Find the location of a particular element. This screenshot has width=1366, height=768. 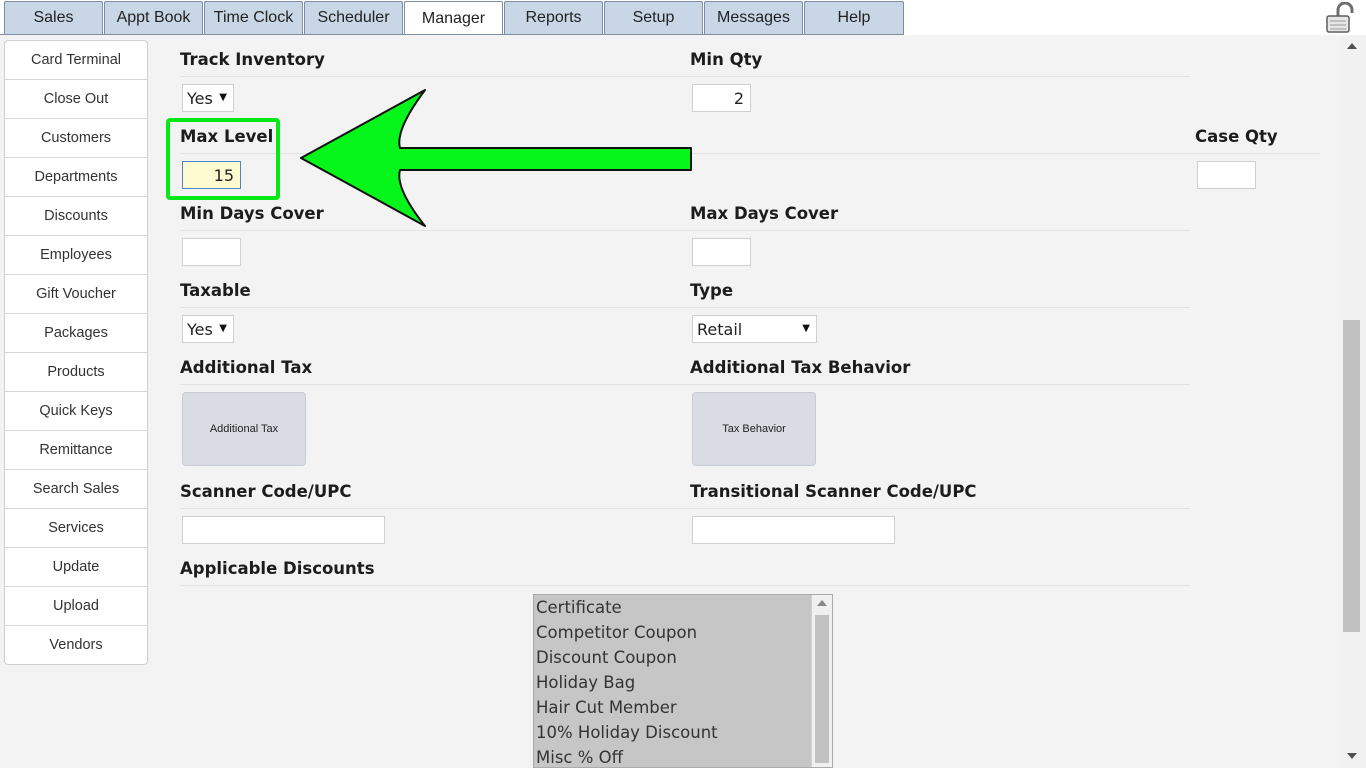

min-qty-label: Min Qty is located at coordinates (726, 59).